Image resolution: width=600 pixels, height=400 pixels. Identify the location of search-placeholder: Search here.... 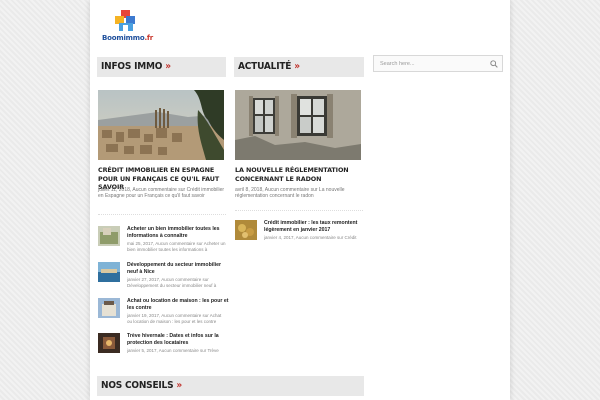
(397, 64).